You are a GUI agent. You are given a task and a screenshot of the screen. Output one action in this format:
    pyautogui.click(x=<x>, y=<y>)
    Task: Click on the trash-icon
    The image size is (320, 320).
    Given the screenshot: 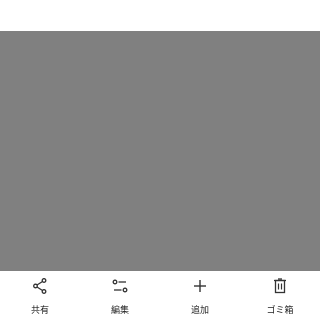 What is the action you would take?
    pyautogui.click(x=280, y=286)
    